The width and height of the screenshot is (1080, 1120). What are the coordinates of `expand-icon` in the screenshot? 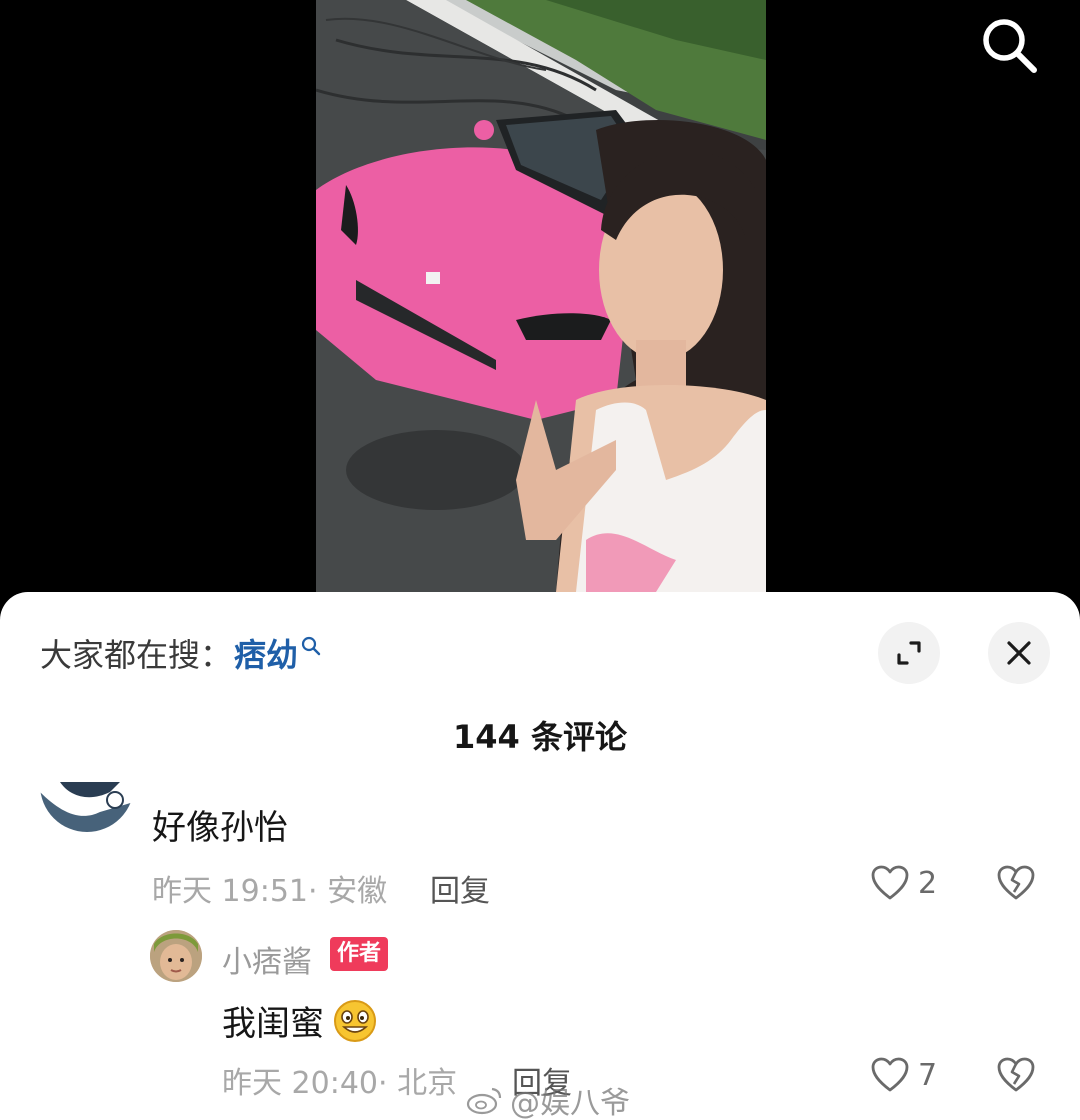 It's located at (909, 653).